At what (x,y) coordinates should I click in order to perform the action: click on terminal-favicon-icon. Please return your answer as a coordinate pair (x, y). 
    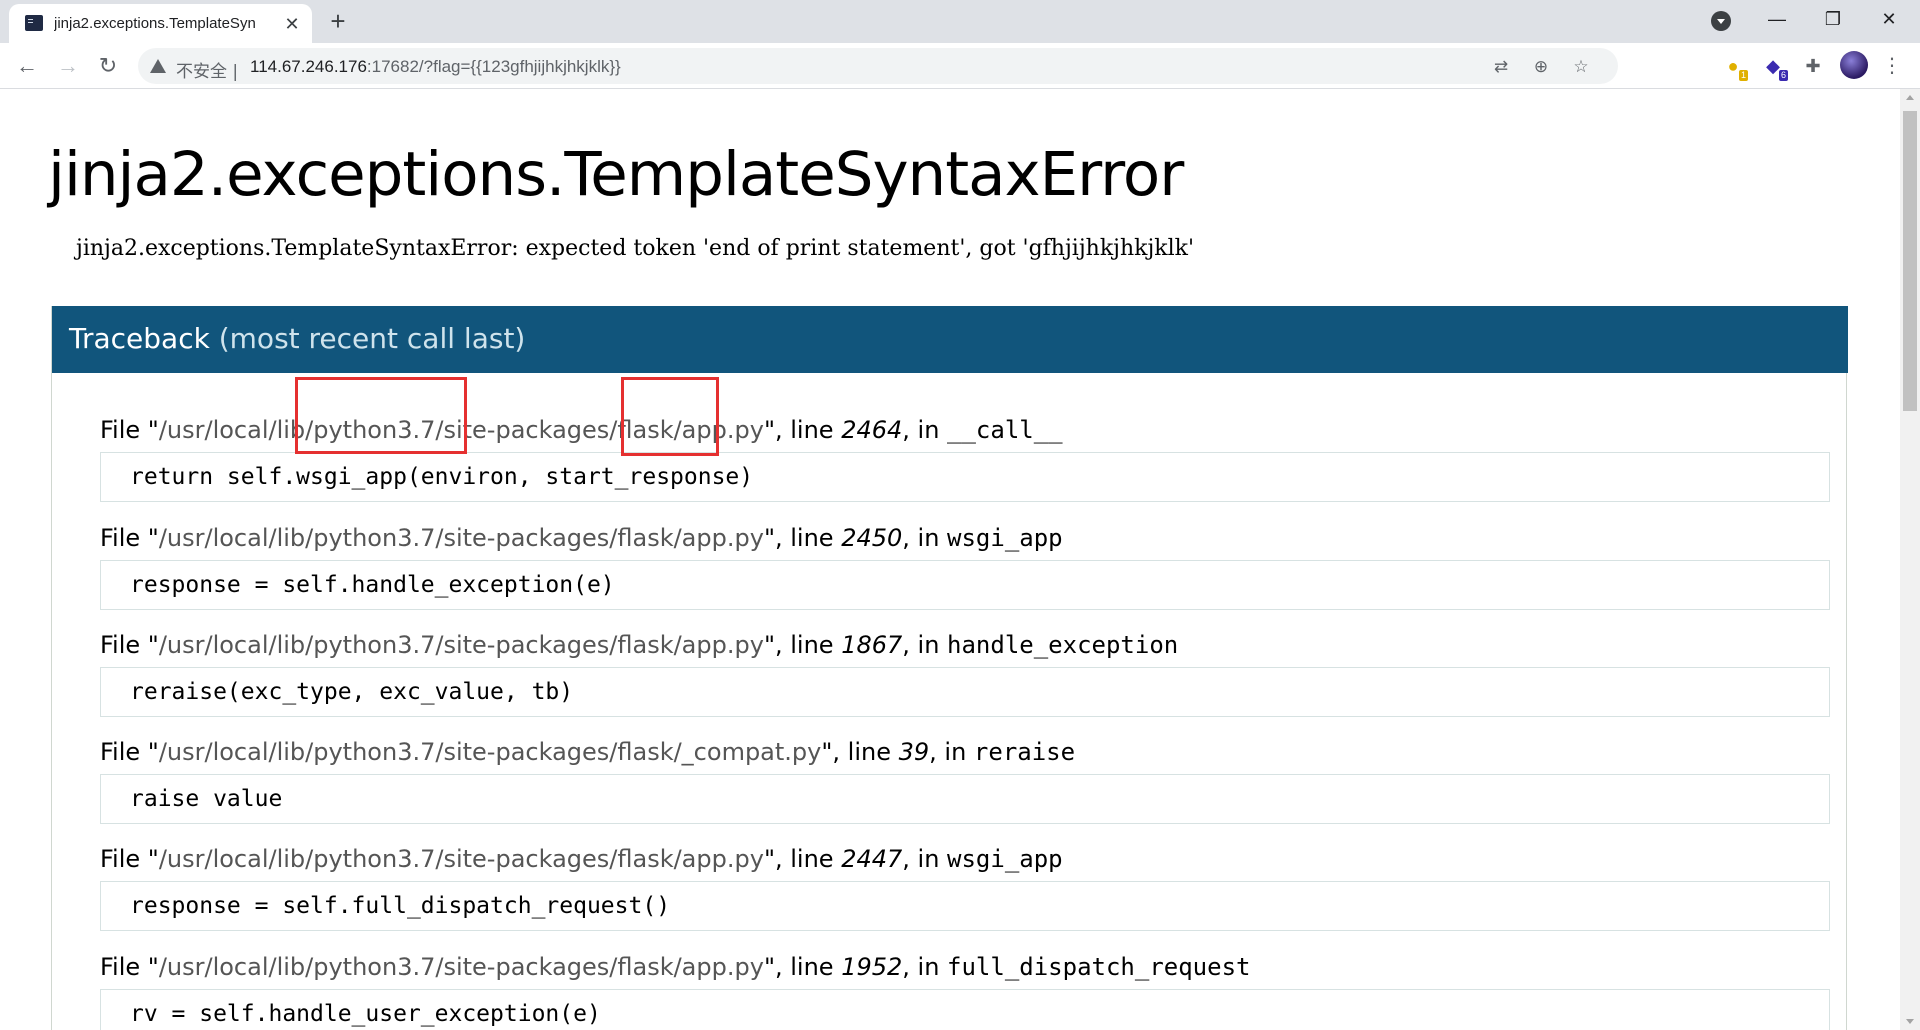
    Looking at the image, I should click on (34, 23).